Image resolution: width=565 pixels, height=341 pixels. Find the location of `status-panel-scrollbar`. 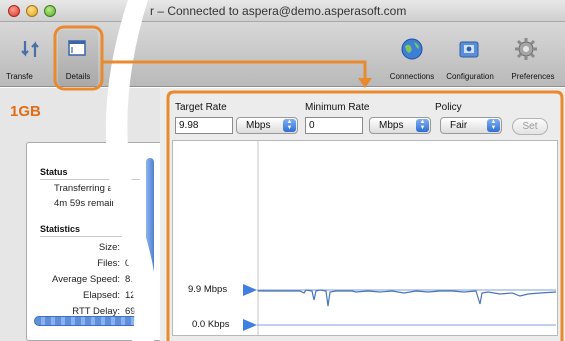

status-panel-scrollbar is located at coordinates (150, 228).